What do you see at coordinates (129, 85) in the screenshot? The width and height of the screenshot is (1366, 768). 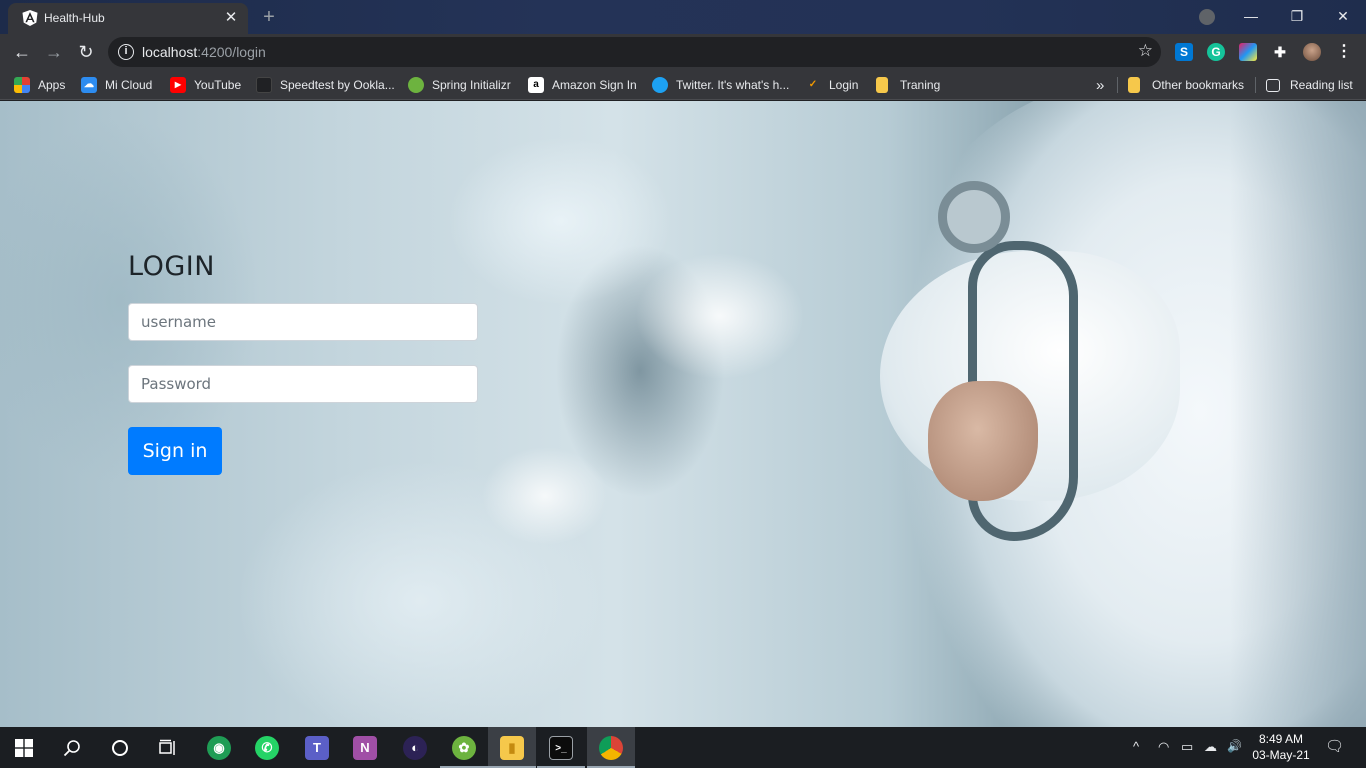 I see `bookmark-label: Mi Cloud` at bounding box center [129, 85].